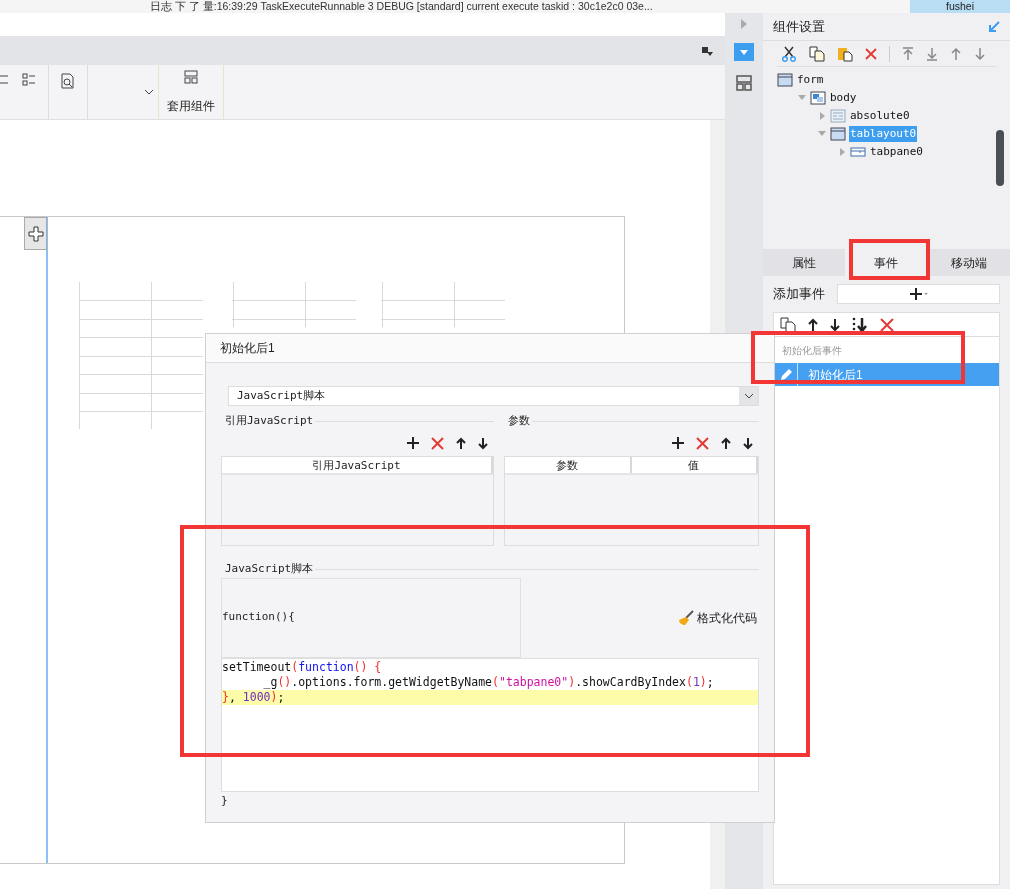  What do you see at coordinates (707, 50) in the screenshot?
I see `dropdown-icon` at bounding box center [707, 50].